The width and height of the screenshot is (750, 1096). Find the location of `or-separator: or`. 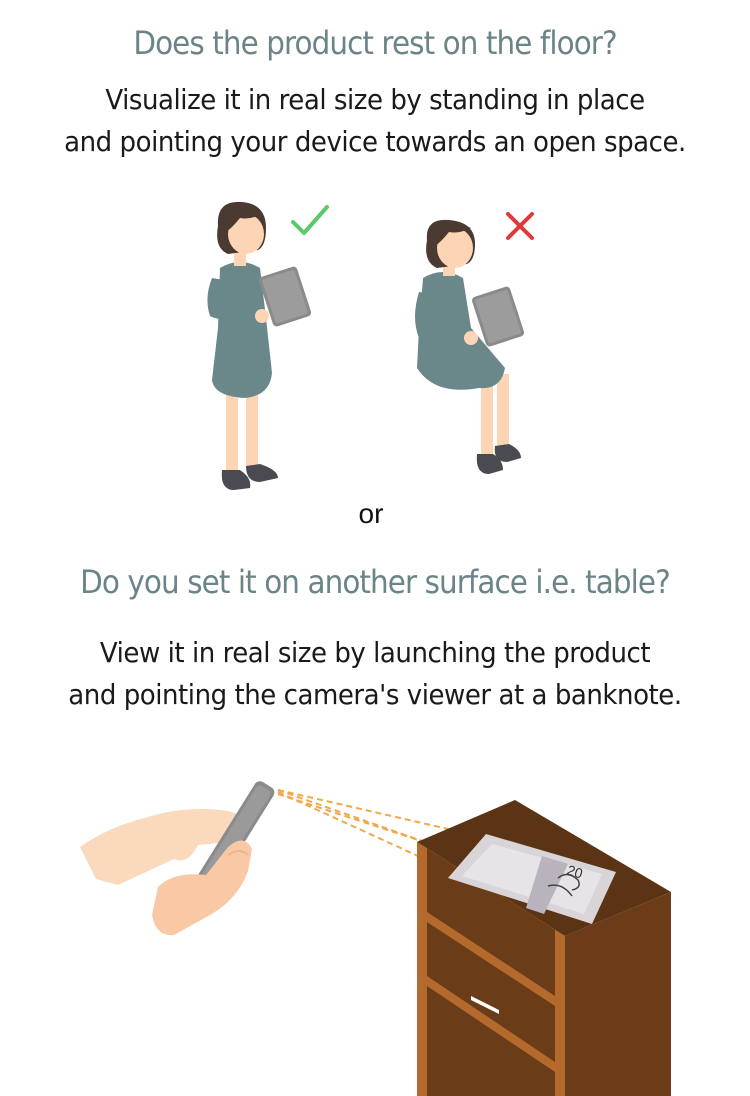

or-separator: or is located at coordinates (371, 513).